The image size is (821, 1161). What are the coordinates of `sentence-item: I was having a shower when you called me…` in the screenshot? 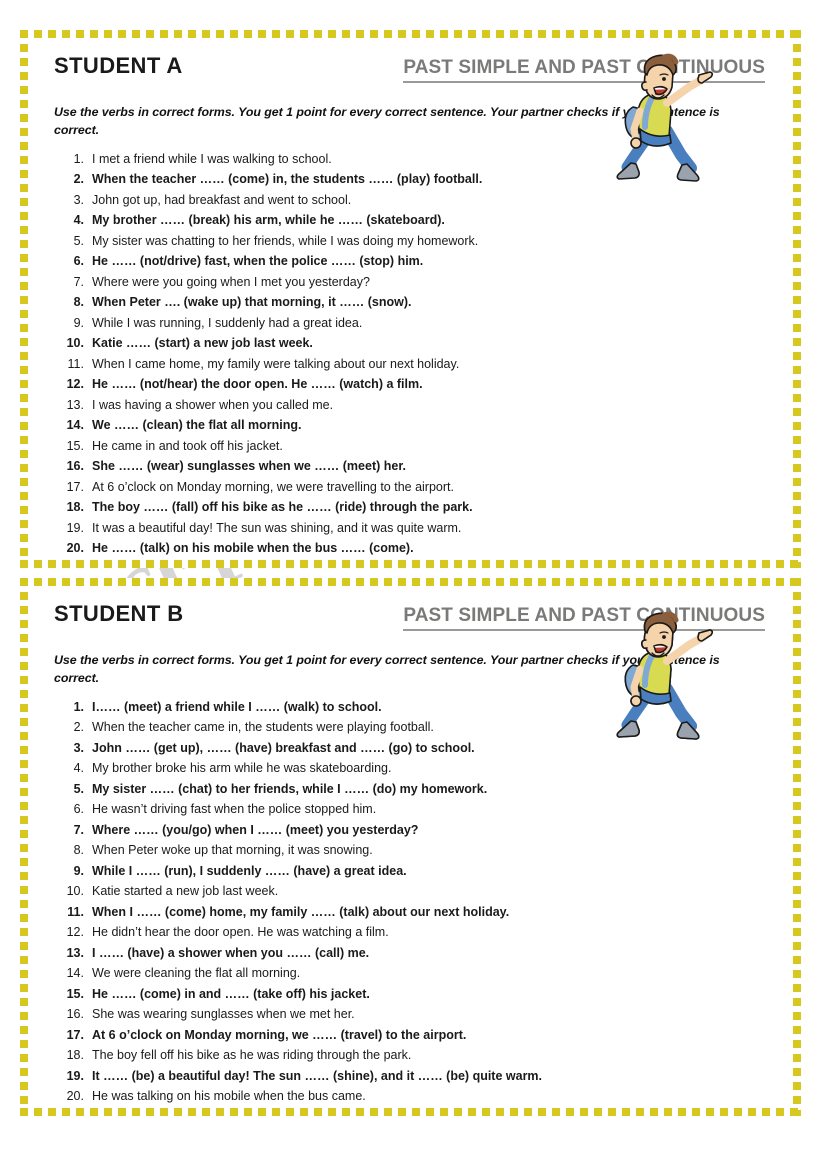 It's located at (194, 404).